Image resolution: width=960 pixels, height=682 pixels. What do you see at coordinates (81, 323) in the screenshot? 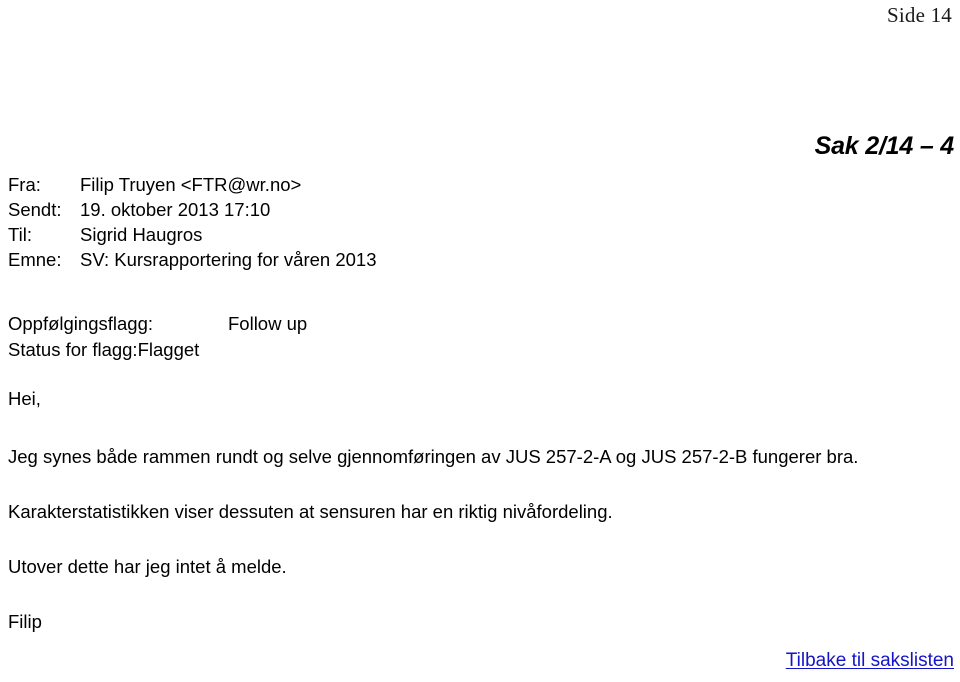
I see `followup-flag-label: Oppfølgingsflagg:` at bounding box center [81, 323].